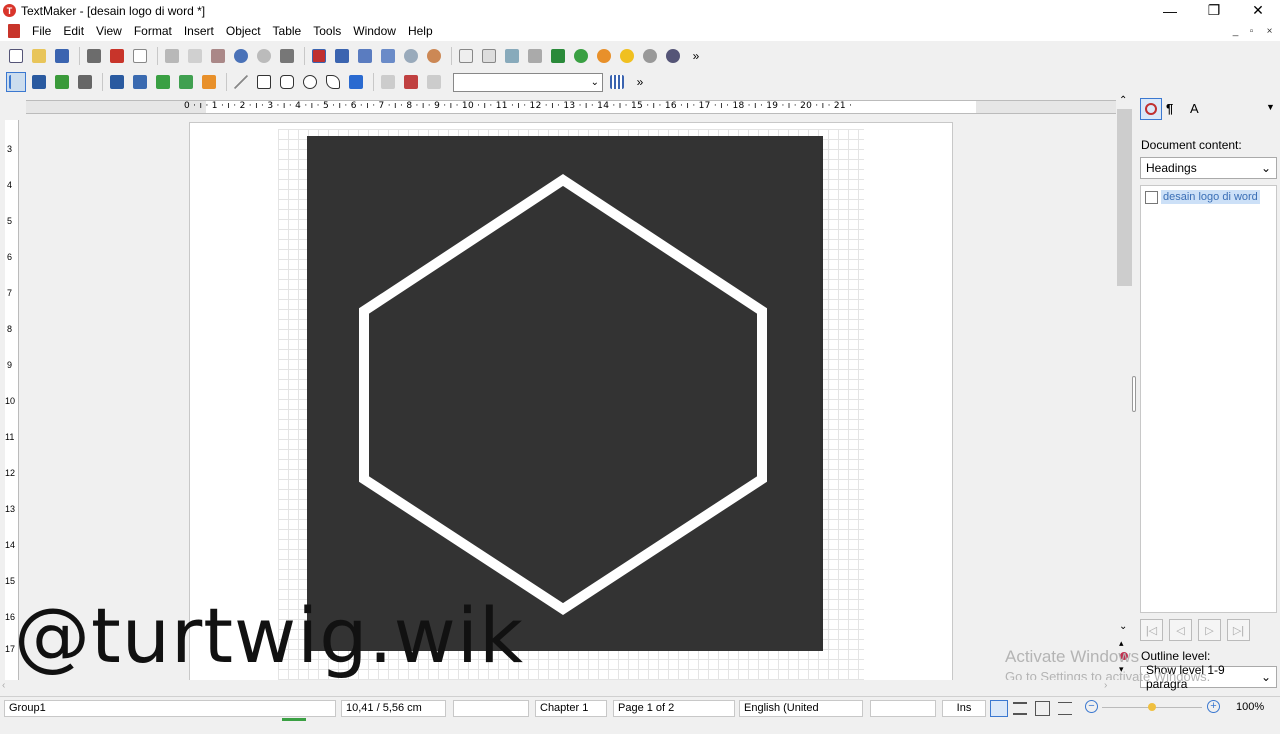  I want to click on undo-icon, so click(241, 56).